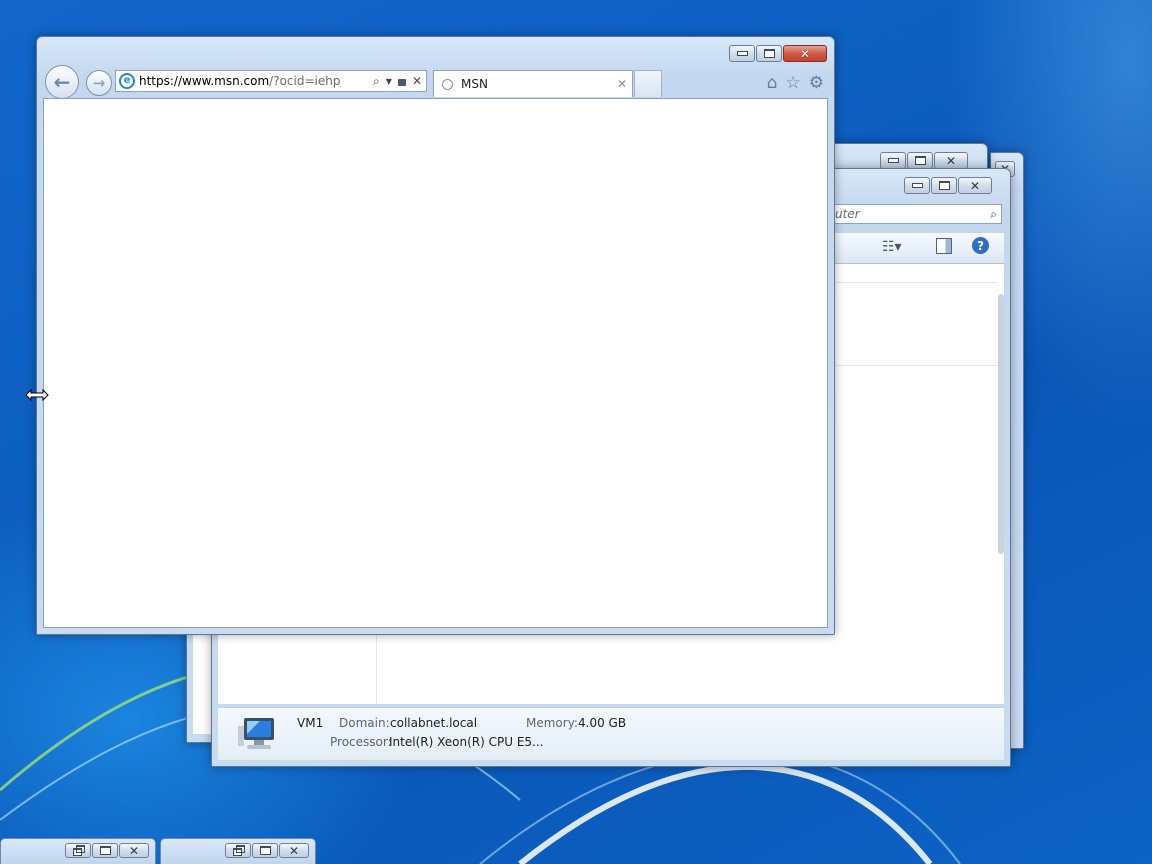  Describe the element at coordinates (447, 84) in the screenshot. I see `loading-icon` at that location.